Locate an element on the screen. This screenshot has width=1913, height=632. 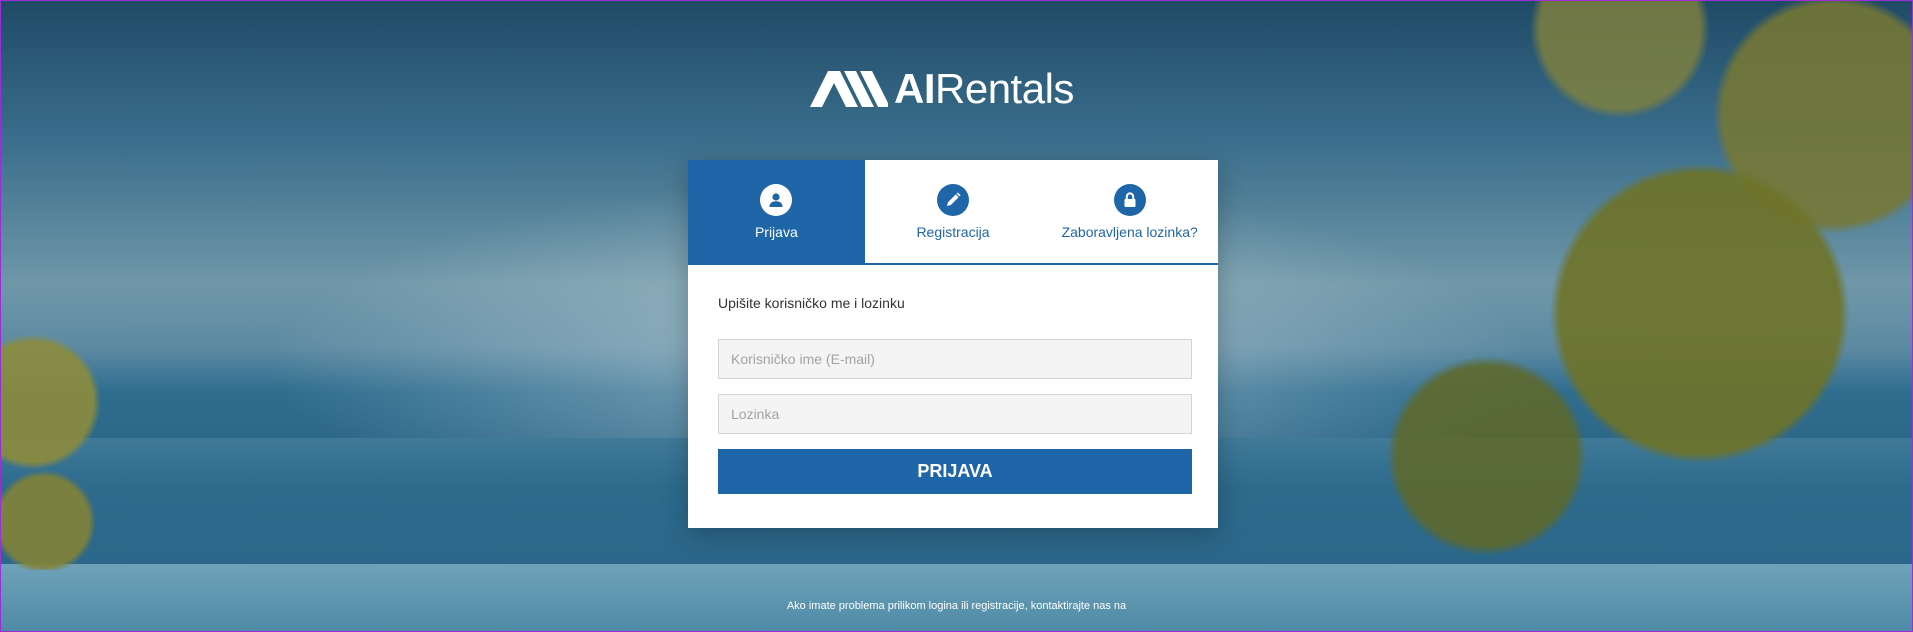
tab-forgot-password: Zaboravljena lozinka? is located at coordinates (1129, 211).